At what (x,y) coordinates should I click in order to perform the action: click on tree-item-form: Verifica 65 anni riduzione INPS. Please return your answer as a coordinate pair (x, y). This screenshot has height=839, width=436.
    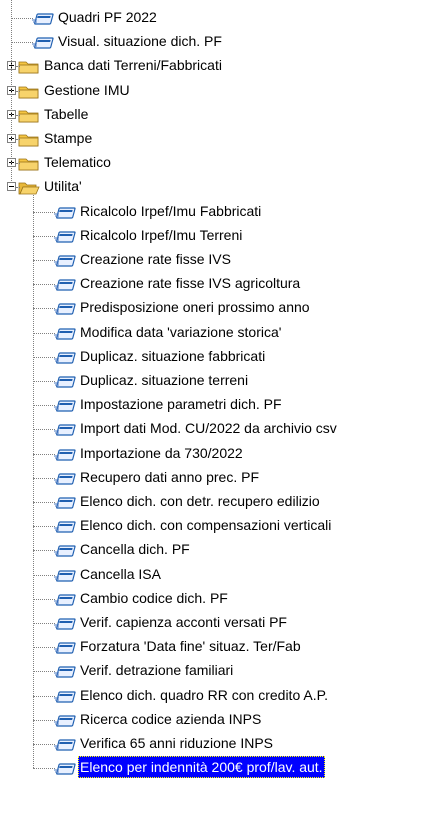
    Looking at the image, I should click on (218, 744).